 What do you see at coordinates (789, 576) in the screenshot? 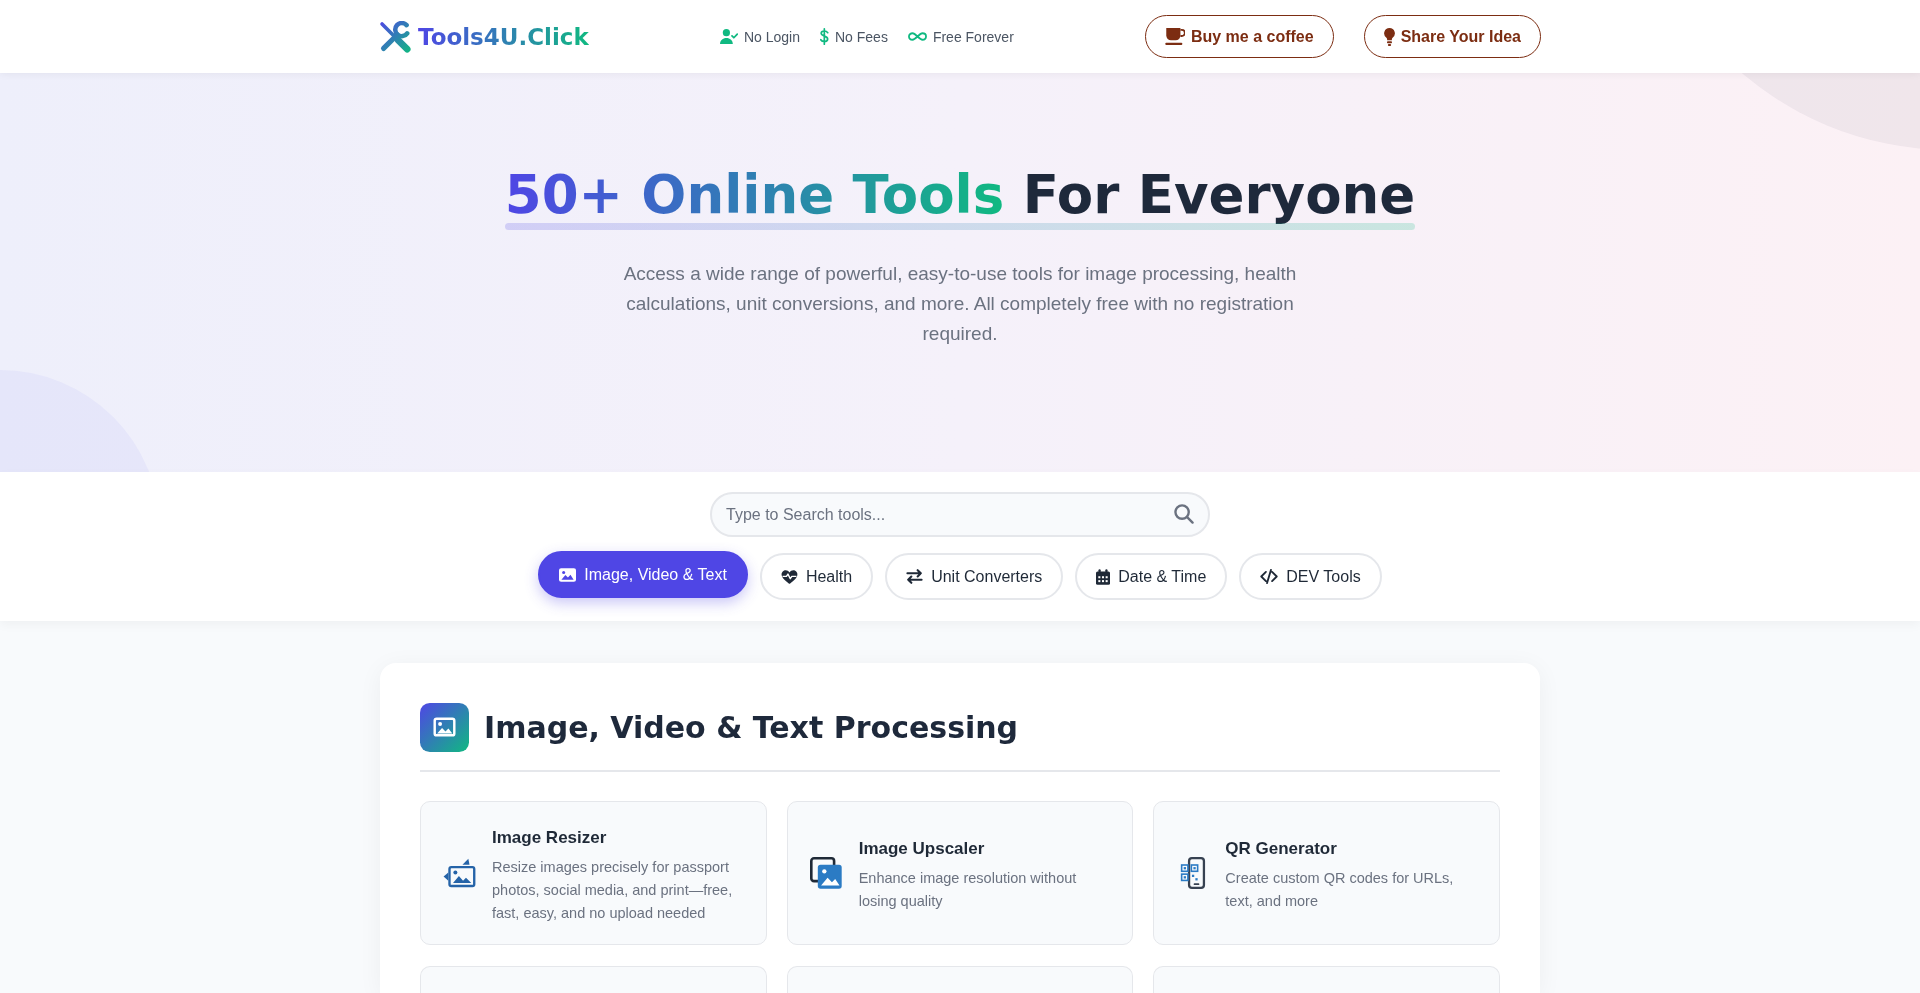
I see `heart-pulse-icon` at bounding box center [789, 576].